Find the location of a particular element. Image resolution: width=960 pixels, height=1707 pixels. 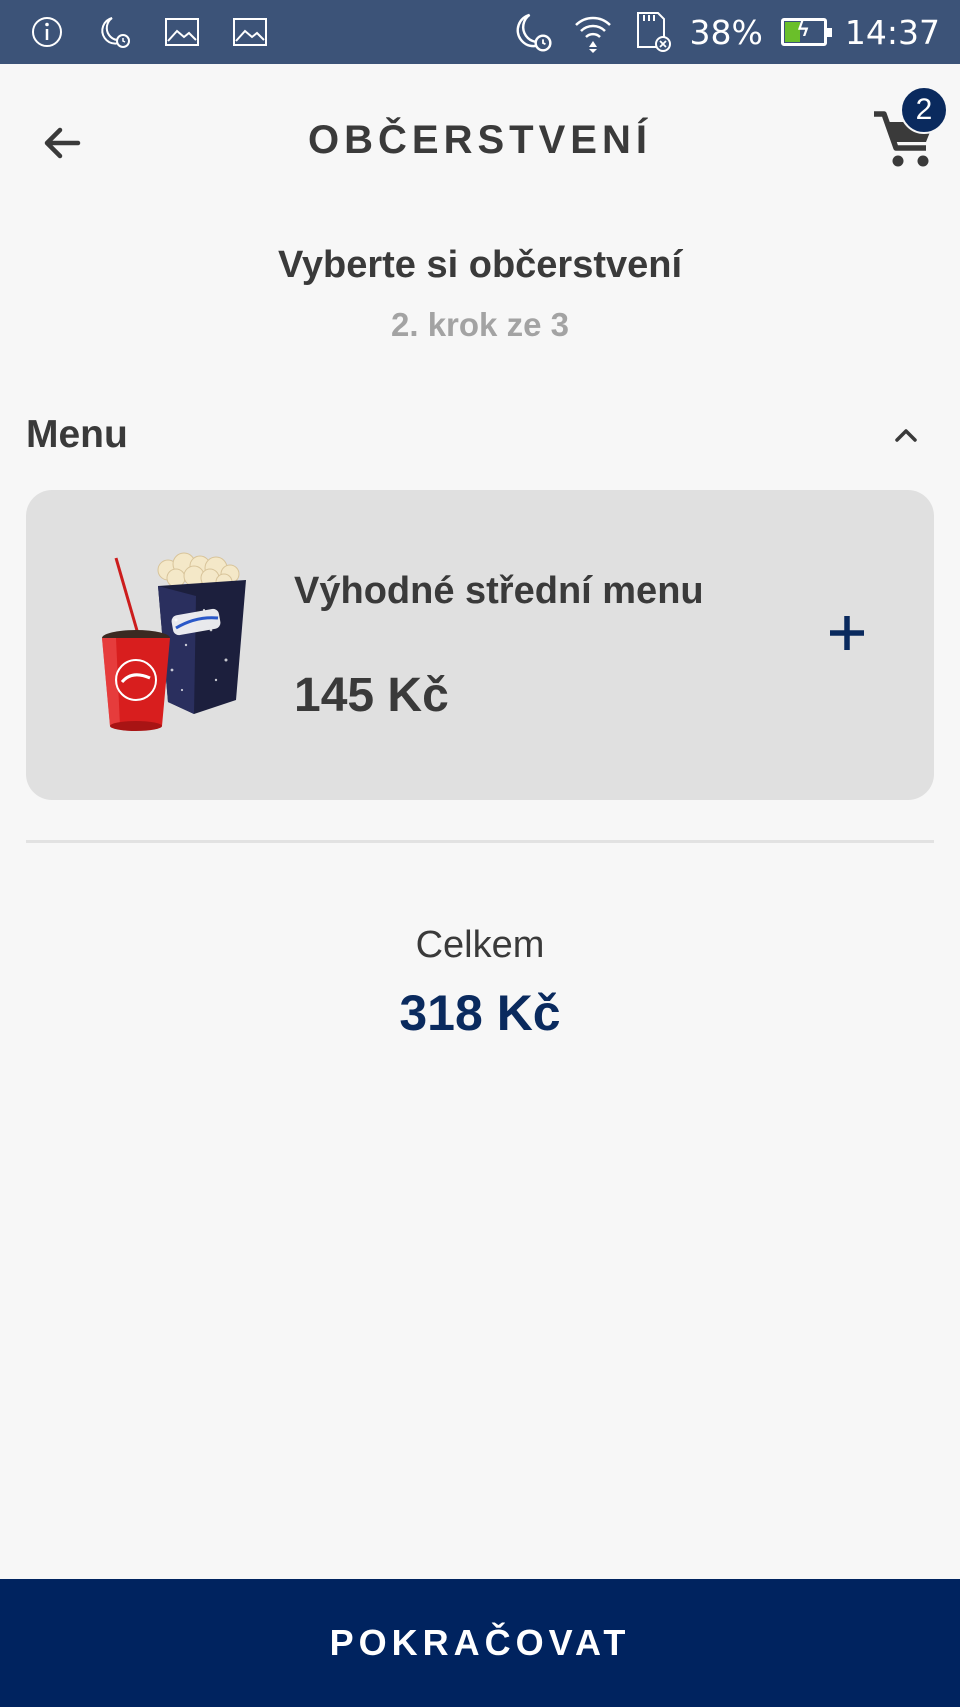

sd-card-icon is located at coordinates (653, 32).